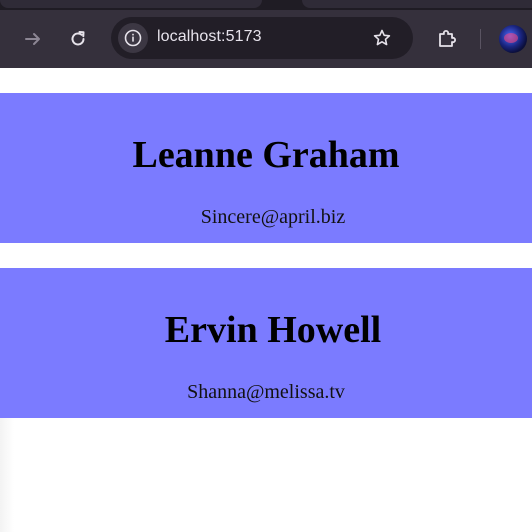  I want to click on user-email: Shanna@melissa.tv, so click(266, 392).